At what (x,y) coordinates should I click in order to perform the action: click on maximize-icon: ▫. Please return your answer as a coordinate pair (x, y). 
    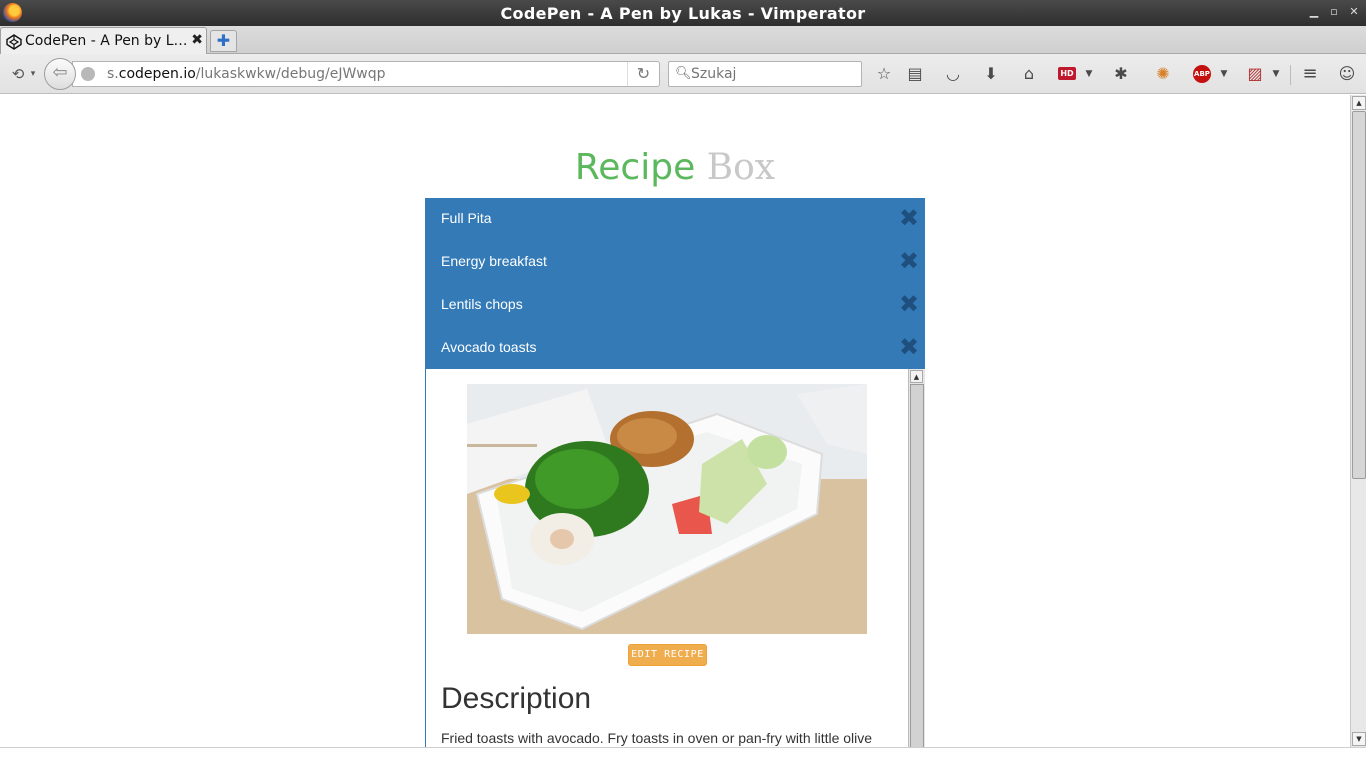
    Looking at the image, I should click on (1334, 12).